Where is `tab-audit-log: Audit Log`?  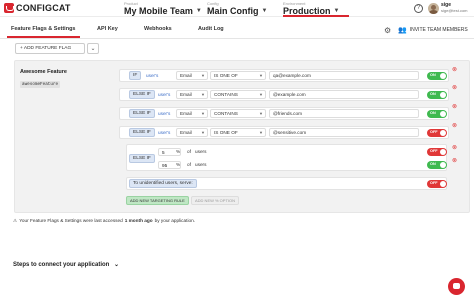 tab-audit-log: Audit Log is located at coordinates (211, 29).